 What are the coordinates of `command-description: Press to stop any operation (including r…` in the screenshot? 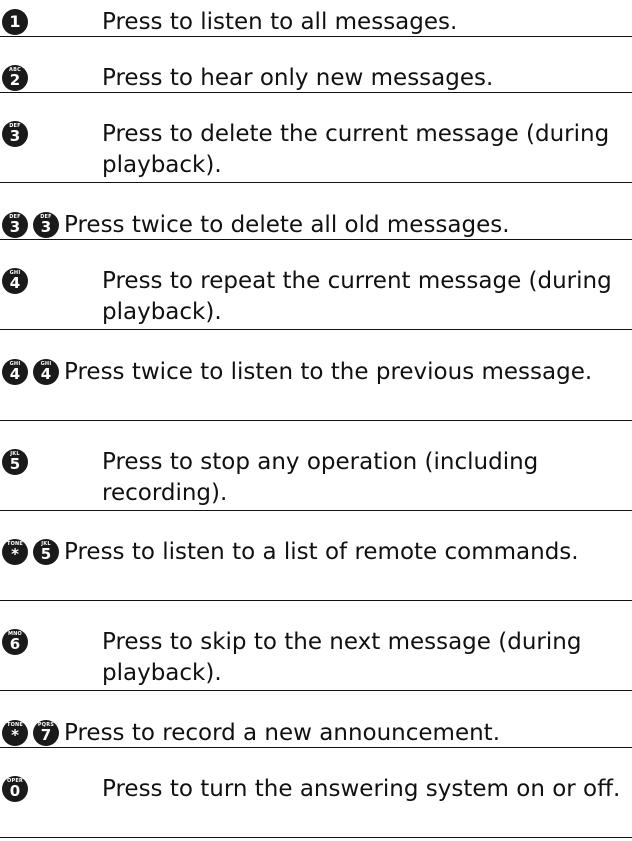 It's located at (320, 477).